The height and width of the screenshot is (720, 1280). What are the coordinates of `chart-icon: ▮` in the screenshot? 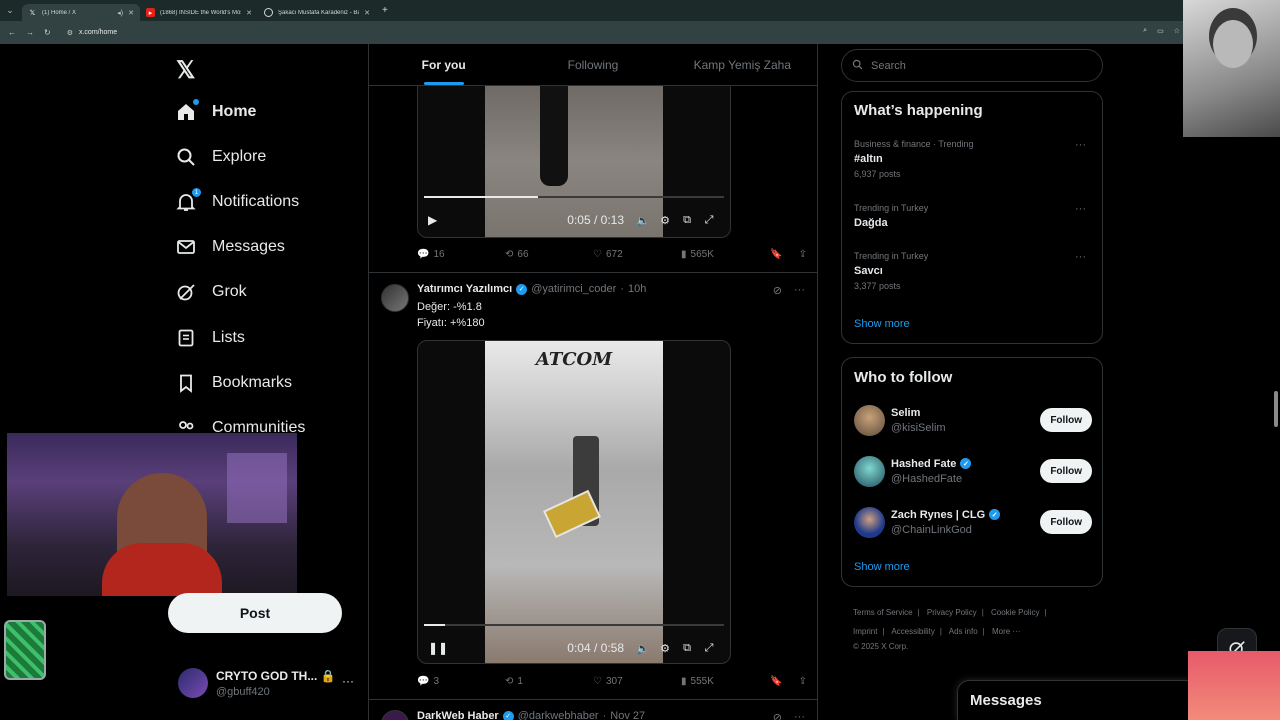 It's located at (684, 681).